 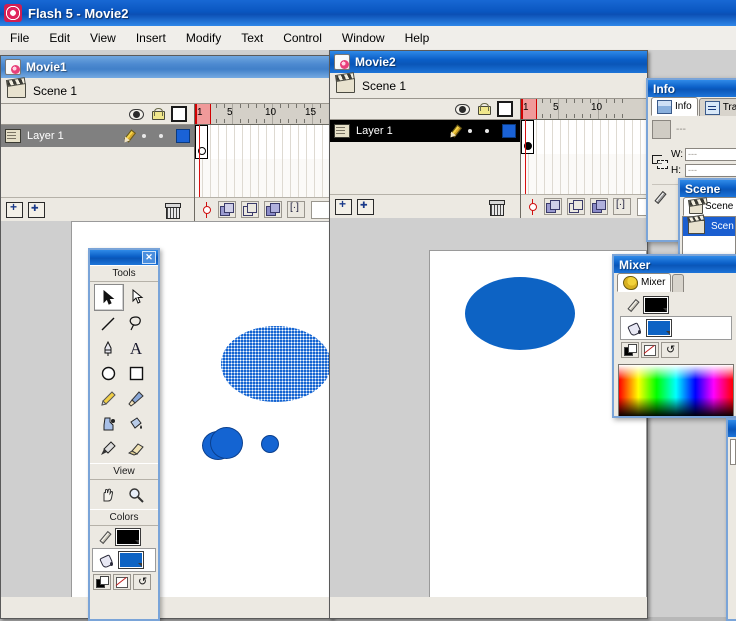 I want to click on movie2-frames-panel: 1 5 10 1, so click(x=584, y=158).